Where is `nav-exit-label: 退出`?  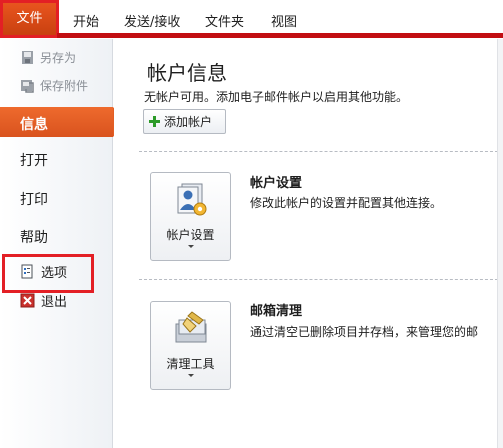 nav-exit-label: 退出 is located at coordinates (54, 302).